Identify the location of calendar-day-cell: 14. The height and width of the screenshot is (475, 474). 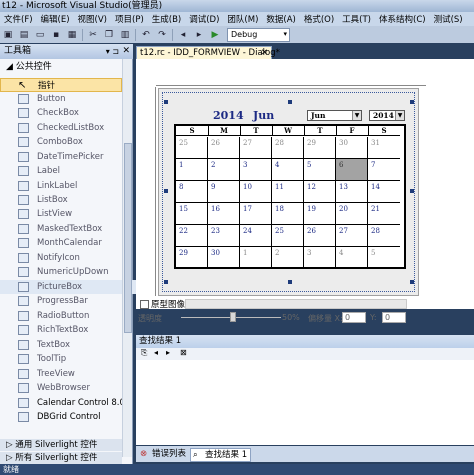
(384, 192).